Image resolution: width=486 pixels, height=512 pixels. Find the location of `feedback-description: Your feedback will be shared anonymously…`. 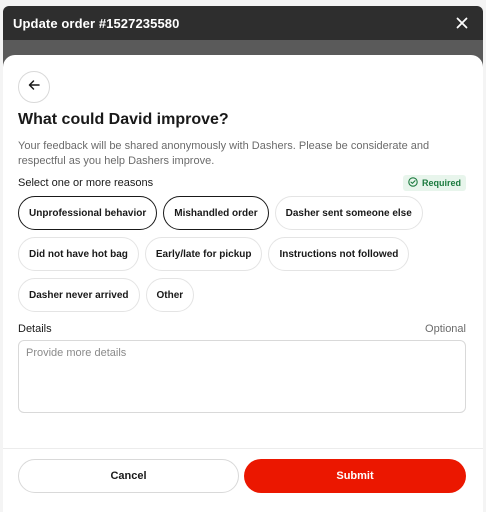

feedback-description: Your feedback will be shared anonymously… is located at coordinates (224, 153).